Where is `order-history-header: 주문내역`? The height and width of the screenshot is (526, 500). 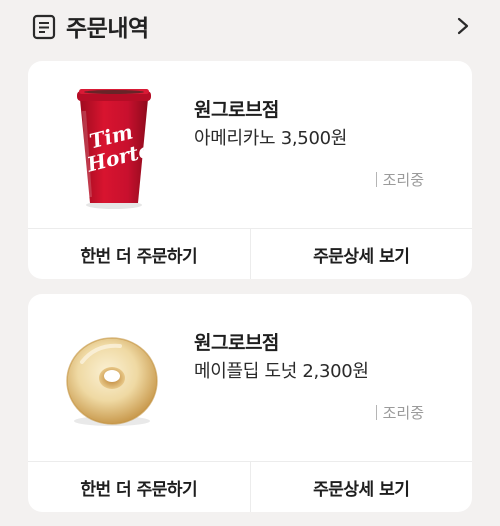 order-history-header: 주문내역 is located at coordinates (250, 26).